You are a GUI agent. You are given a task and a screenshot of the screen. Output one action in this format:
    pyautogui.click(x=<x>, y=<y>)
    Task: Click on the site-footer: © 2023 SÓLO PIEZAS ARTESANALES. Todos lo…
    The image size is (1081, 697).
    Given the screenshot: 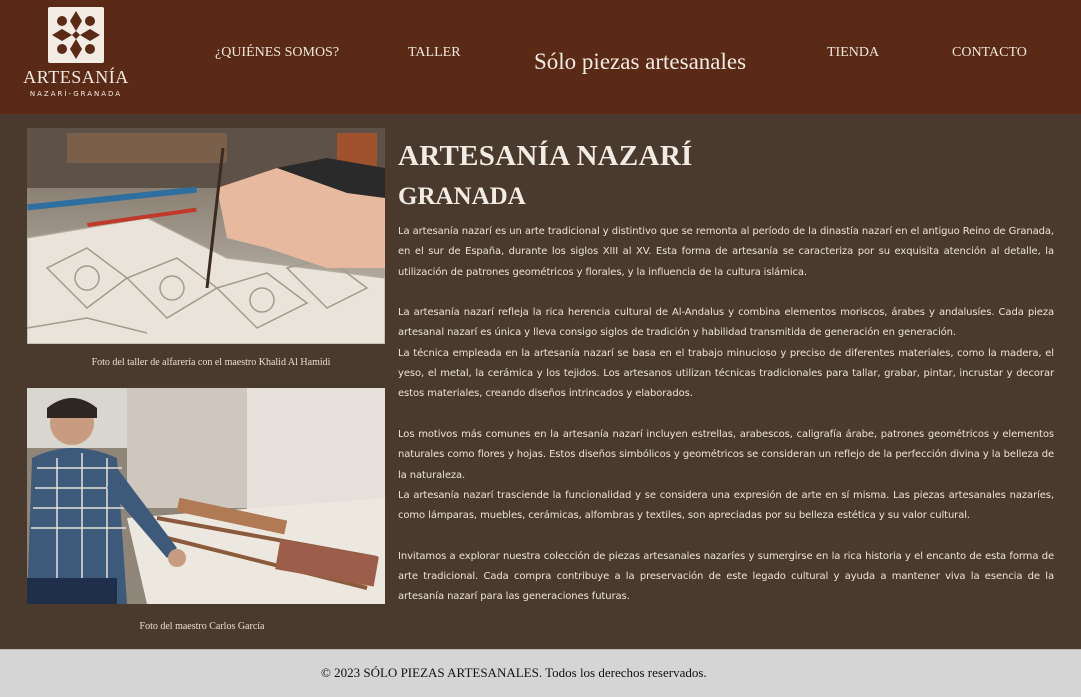 What is the action you would take?
    pyautogui.click(x=540, y=673)
    